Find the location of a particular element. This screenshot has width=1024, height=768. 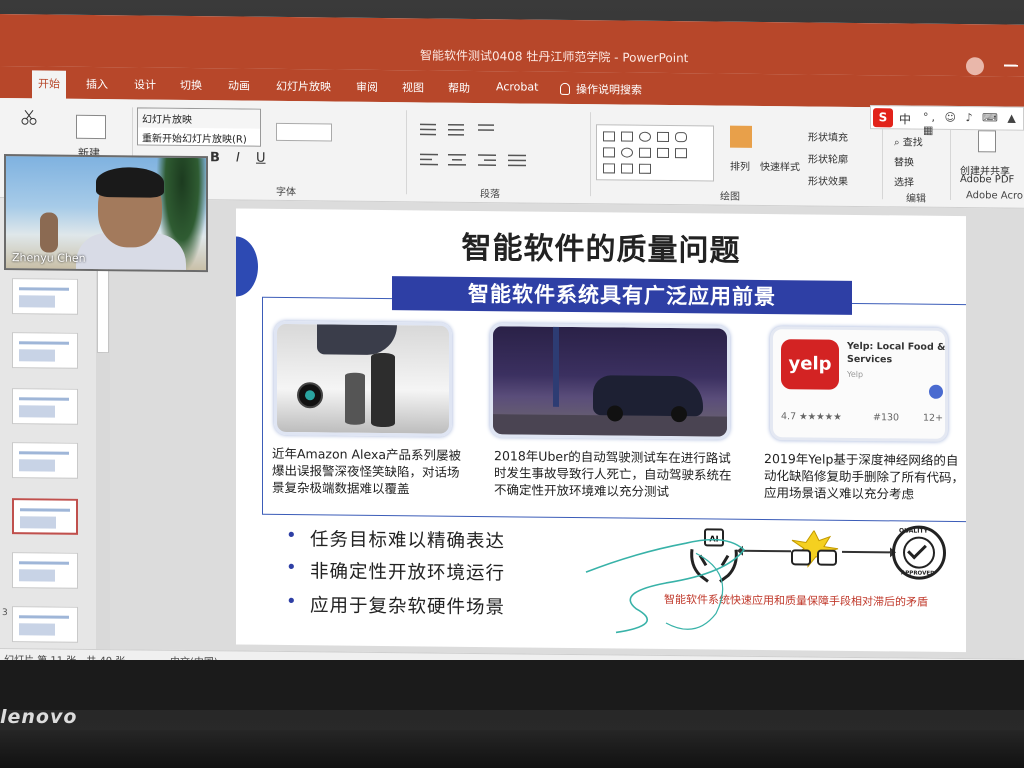

minimize-button is located at coordinates (1011, 65).